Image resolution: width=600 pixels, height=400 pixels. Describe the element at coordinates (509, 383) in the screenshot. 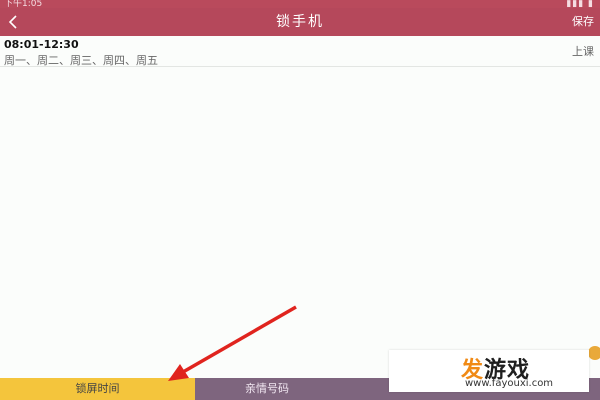

I see `watermark-url: www.fayouxi.com` at that location.